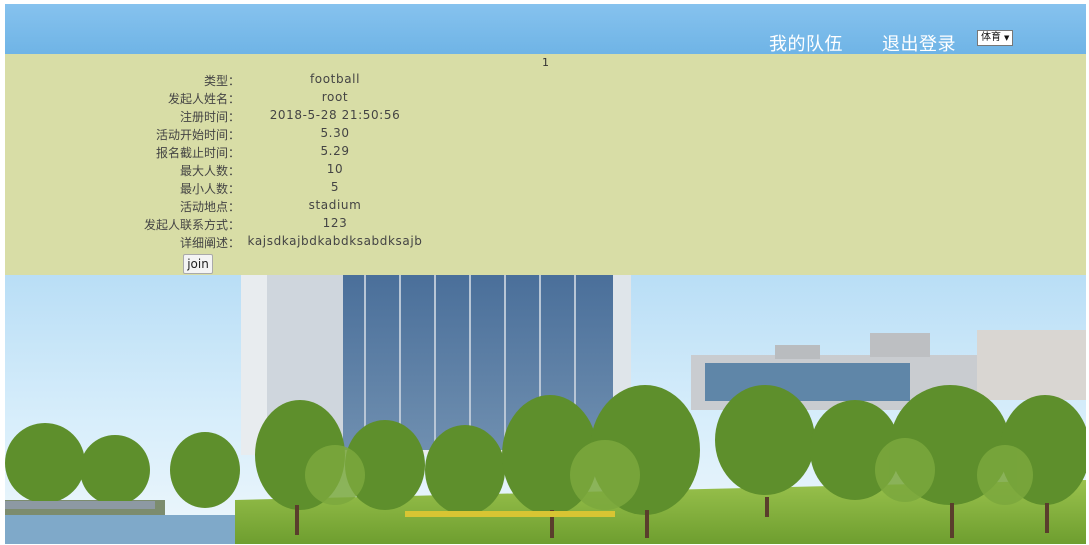 This screenshot has width=1089, height=545. What do you see at coordinates (209, 207) in the screenshot?
I see `location-label: 活动地点：` at bounding box center [209, 207].